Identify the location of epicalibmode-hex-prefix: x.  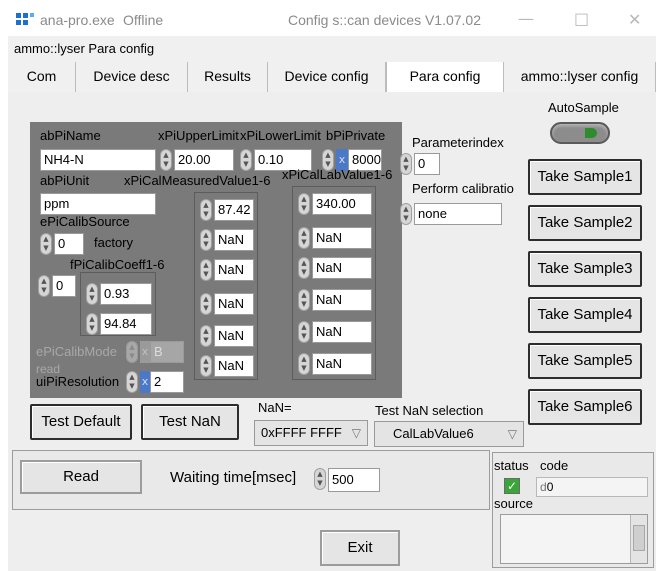
(145, 352).